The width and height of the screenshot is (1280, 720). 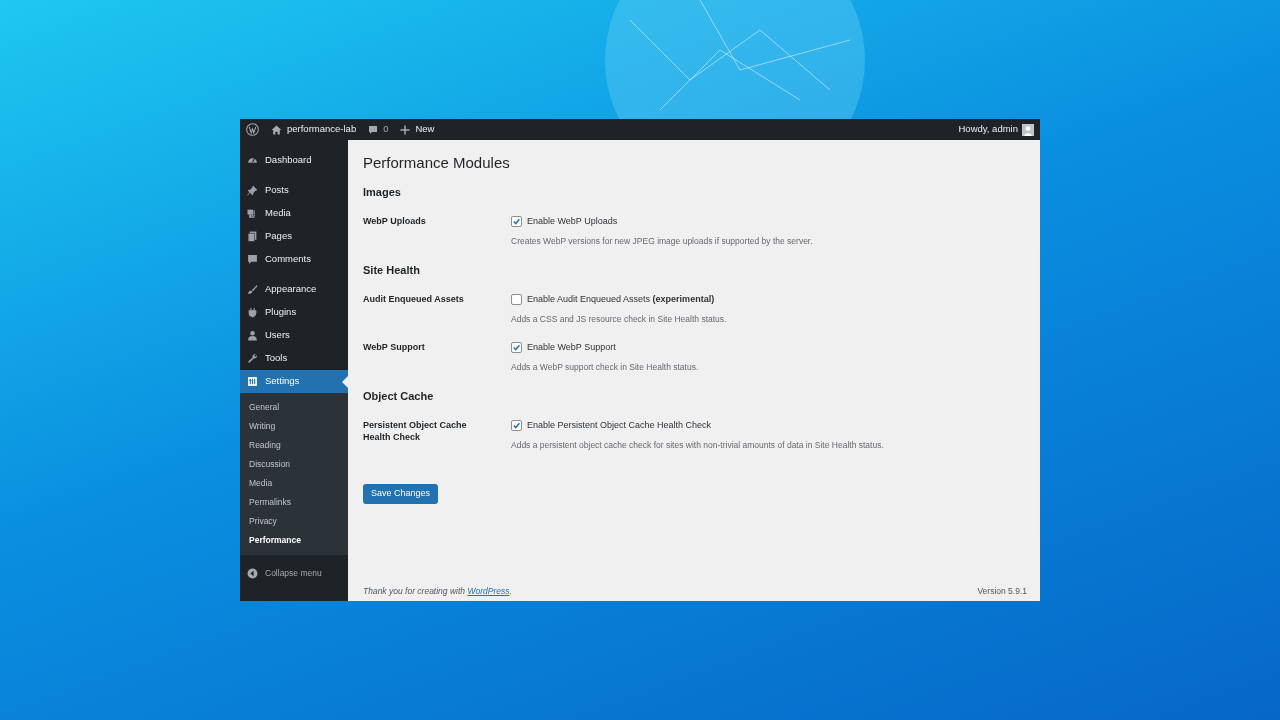 What do you see at coordinates (294, 521) in the screenshot?
I see `submenu-item: Privacy` at bounding box center [294, 521].